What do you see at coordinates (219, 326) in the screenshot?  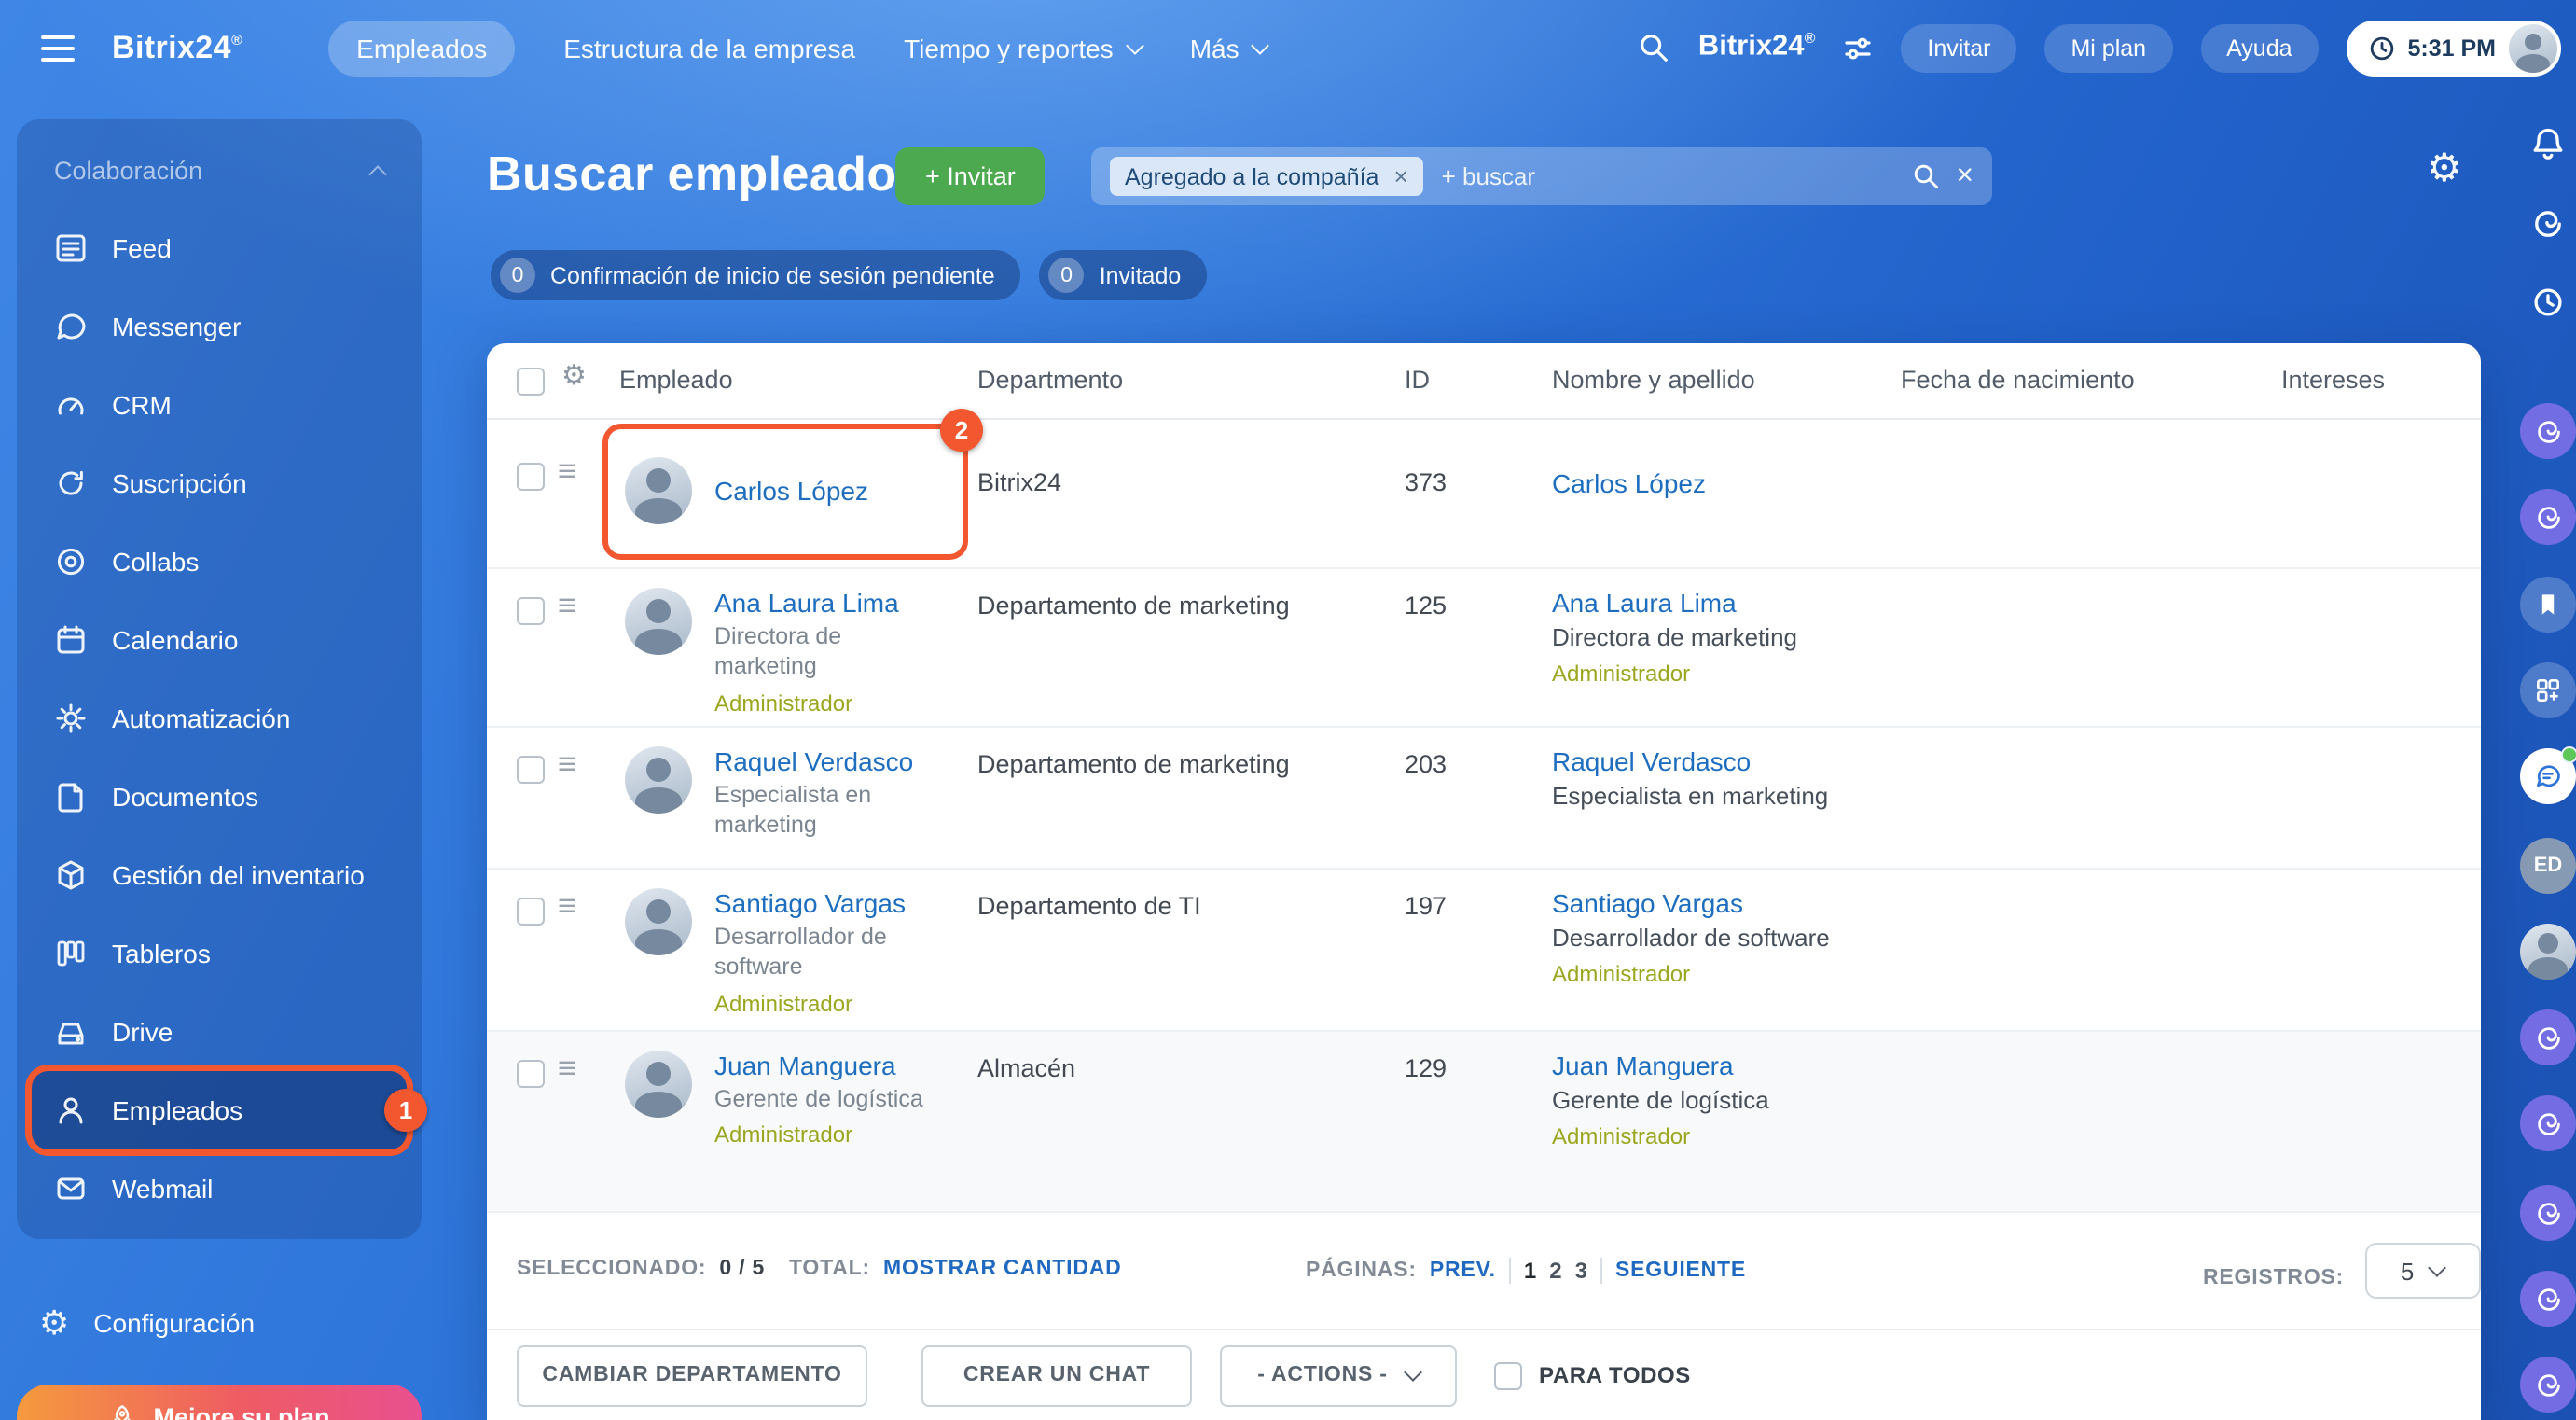 I see `sidebar-item-messenger: Messenger` at bounding box center [219, 326].